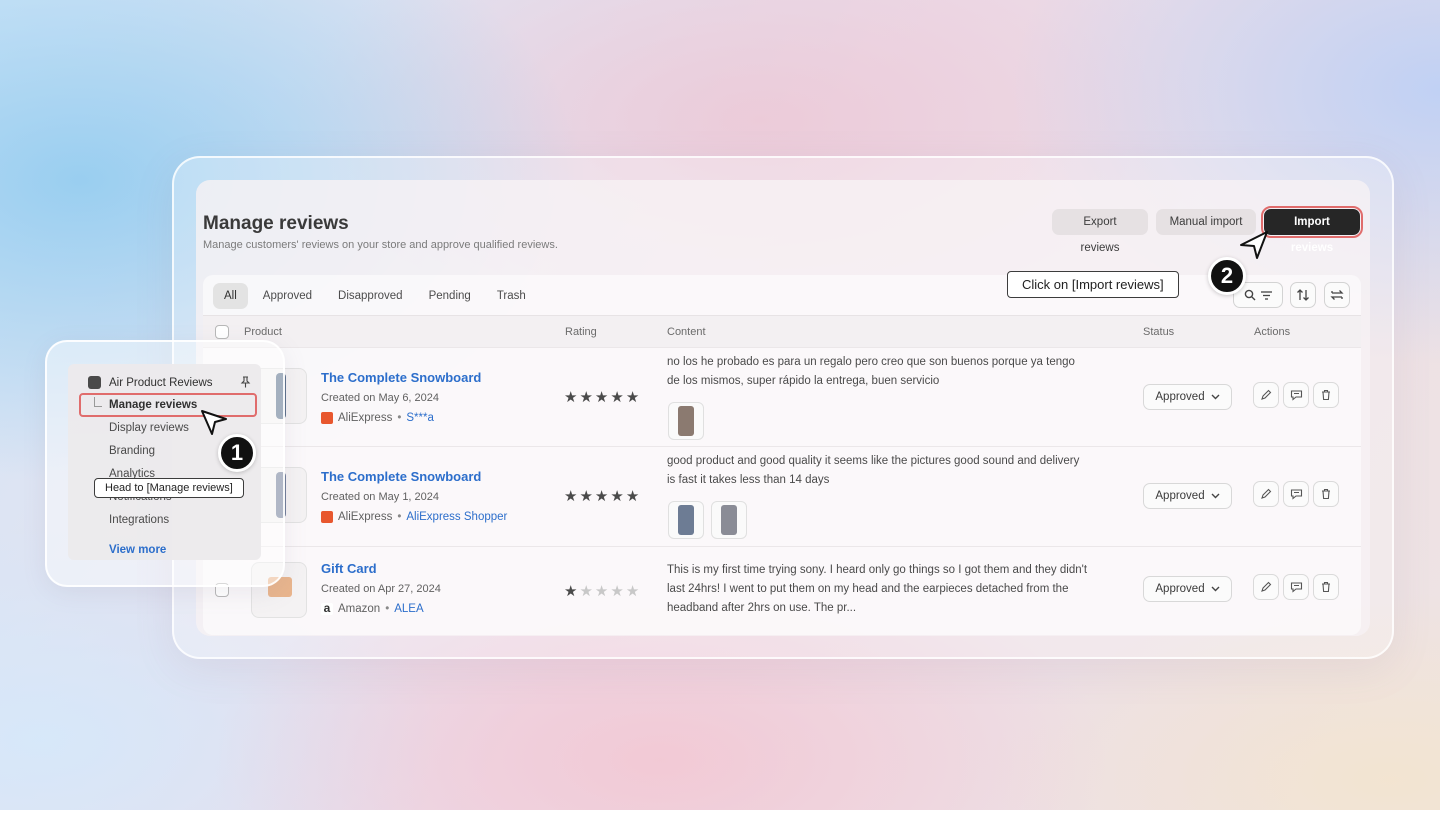  I want to click on reviewer-name: ALEA, so click(408, 609).